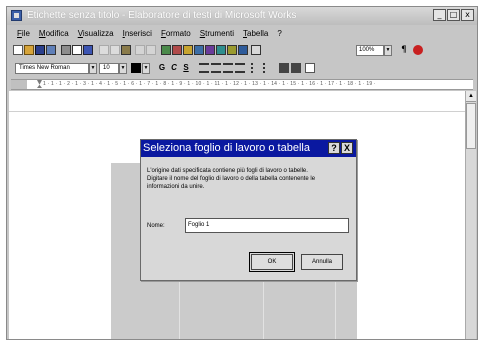  Describe the element at coordinates (93, 68) in the screenshot. I see `font-name-dropdown-arrow-icon: ▼` at that location.